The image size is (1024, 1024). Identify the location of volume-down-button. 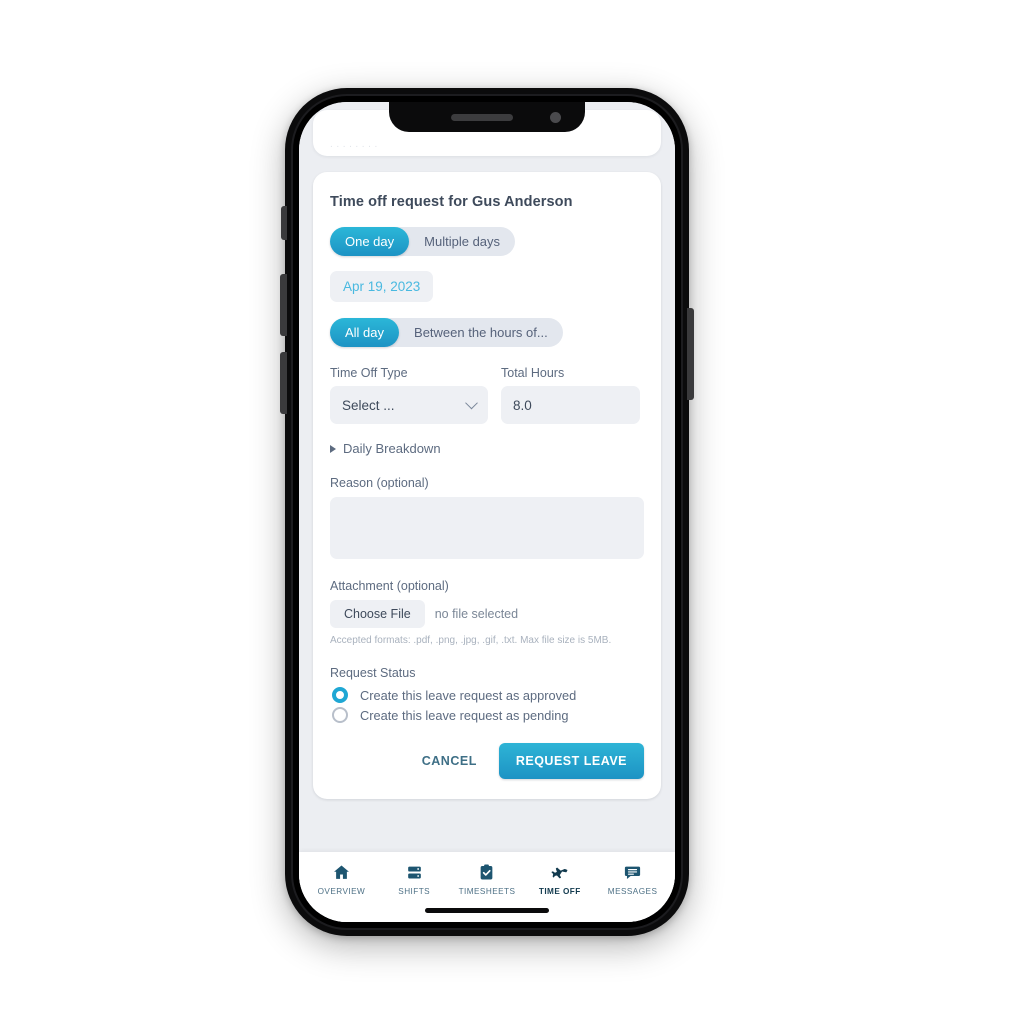
(283, 383).